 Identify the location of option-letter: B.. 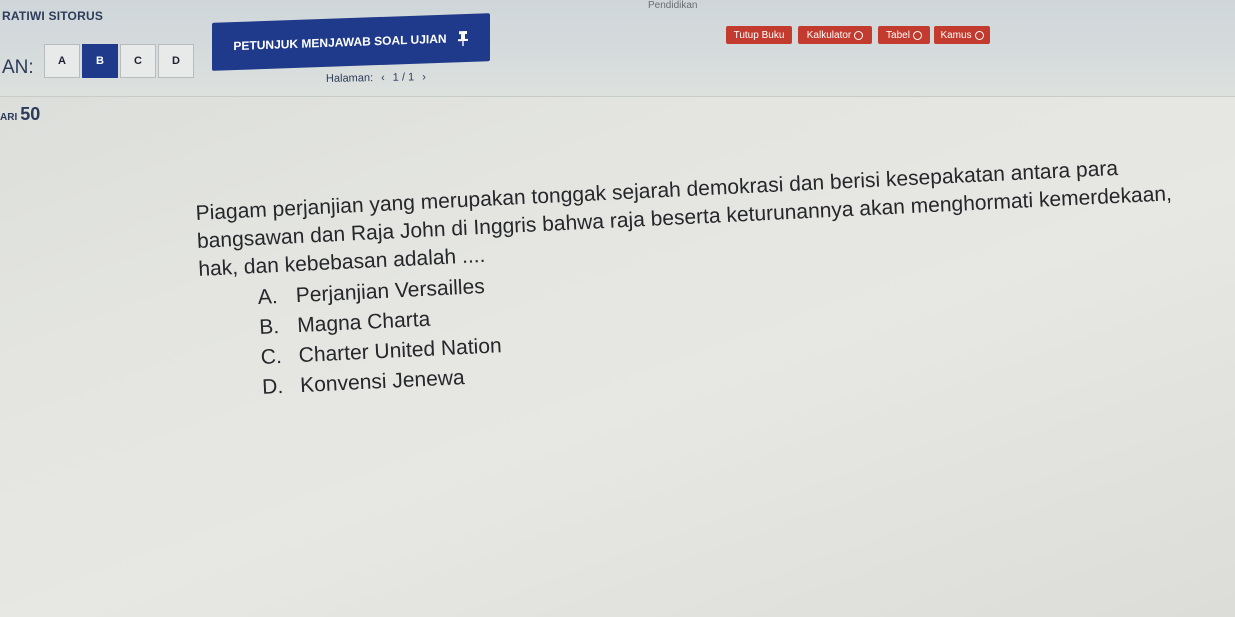
(269, 327).